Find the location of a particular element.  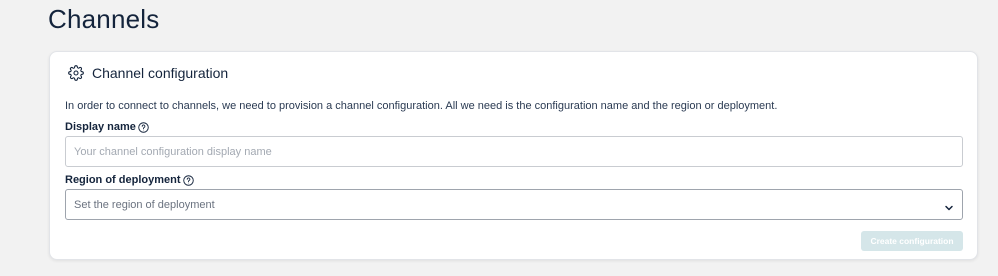

chevron-down-icon is located at coordinates (949, 205).